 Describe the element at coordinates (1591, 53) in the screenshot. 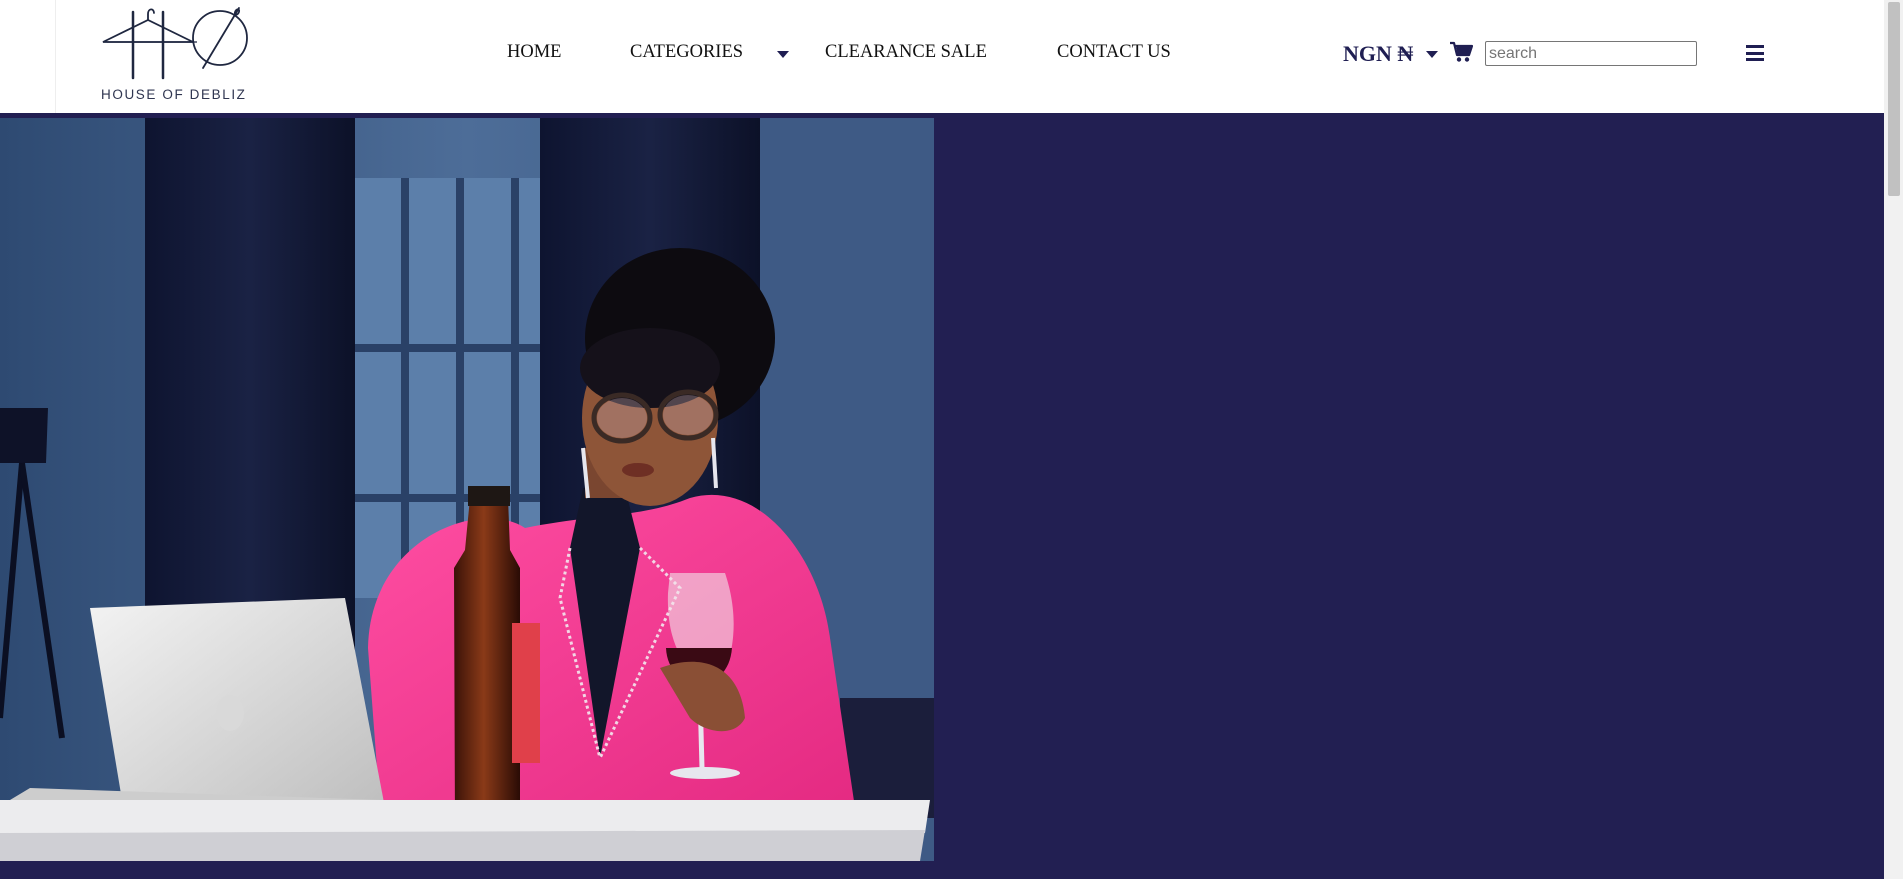

I see `search-input` at that location.